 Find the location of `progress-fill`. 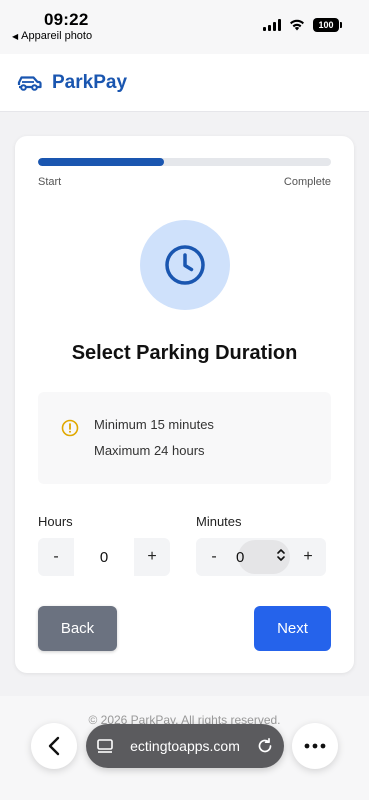

progress-fill is located at coordinates (101, 162).